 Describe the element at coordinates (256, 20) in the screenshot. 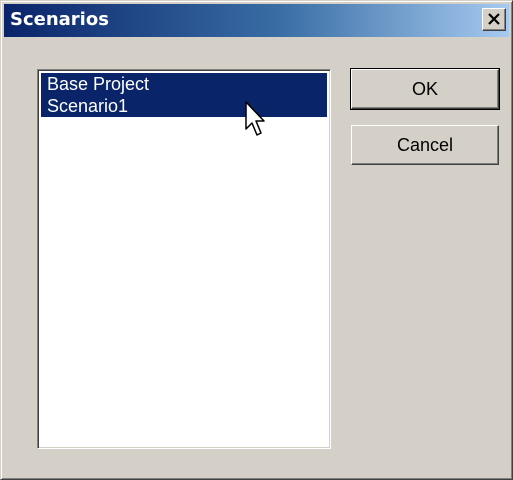

I see `title-bar: Scenarios` at that location.